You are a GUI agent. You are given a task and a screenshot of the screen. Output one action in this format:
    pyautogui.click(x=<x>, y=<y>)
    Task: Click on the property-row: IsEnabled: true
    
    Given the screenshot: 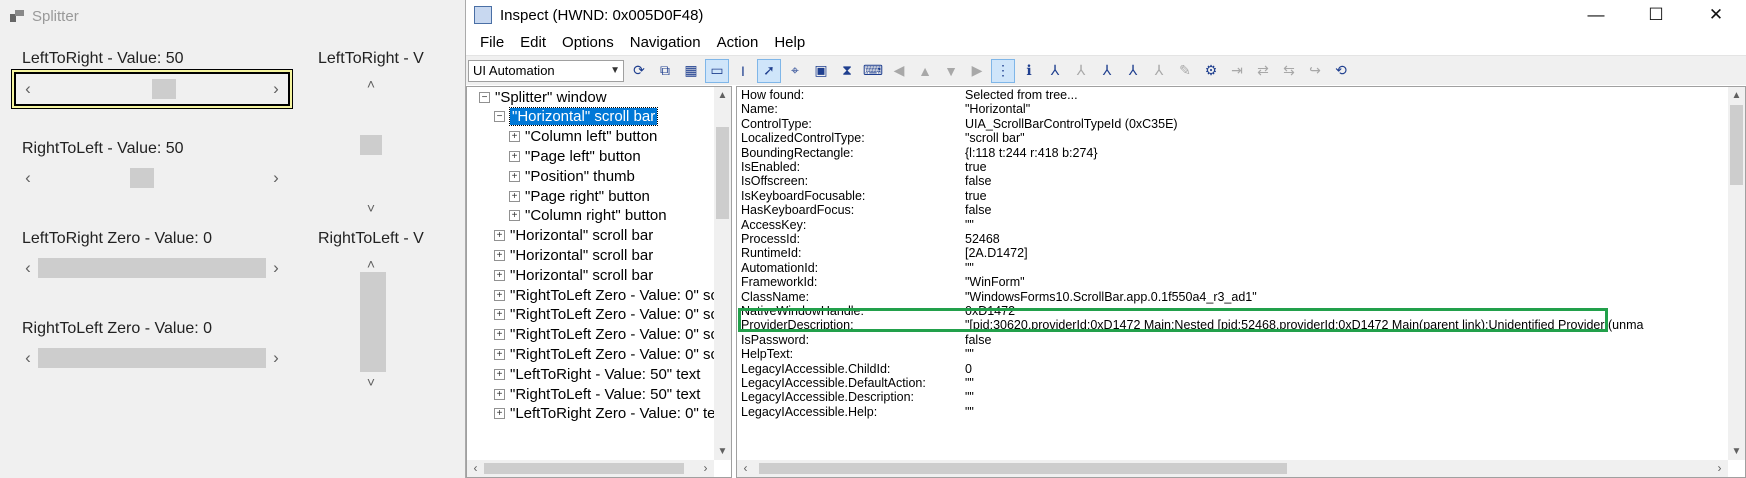 What is the action you would take?
    pyautogui.click(x=1187, y=167)
    